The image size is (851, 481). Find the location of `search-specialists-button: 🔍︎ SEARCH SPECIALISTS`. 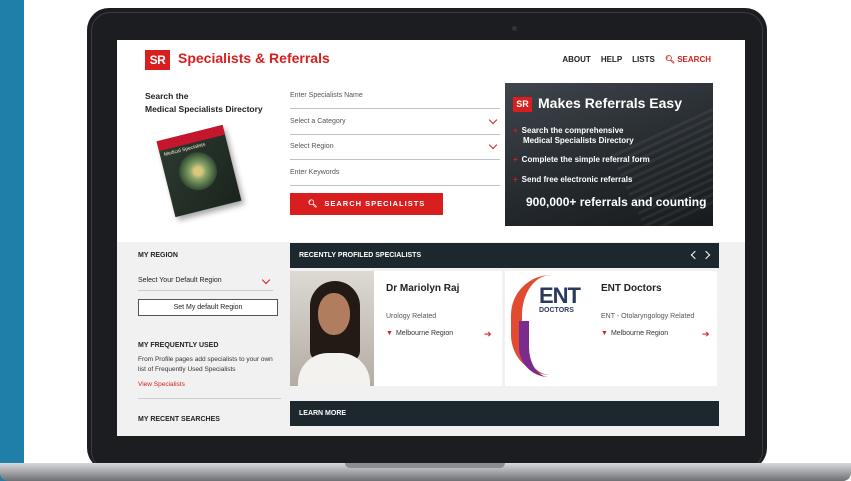

search-specialists-button: 🔍︎ SEARCH SPECIALISTS is located at coordinates (366, 204).